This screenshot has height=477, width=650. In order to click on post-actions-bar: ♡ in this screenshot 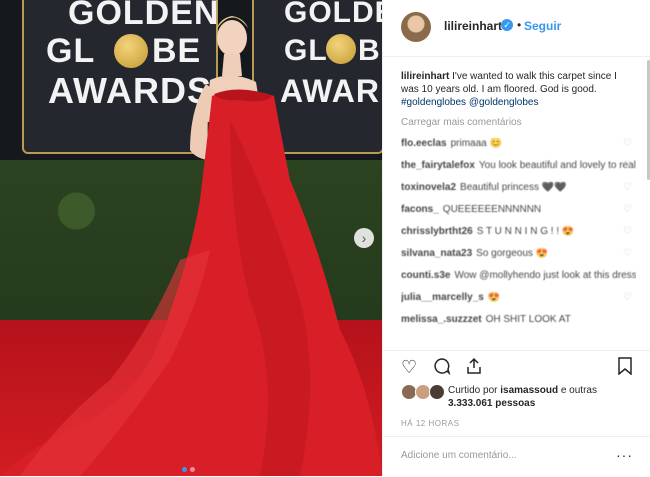, I will do `click(516, 368)`.